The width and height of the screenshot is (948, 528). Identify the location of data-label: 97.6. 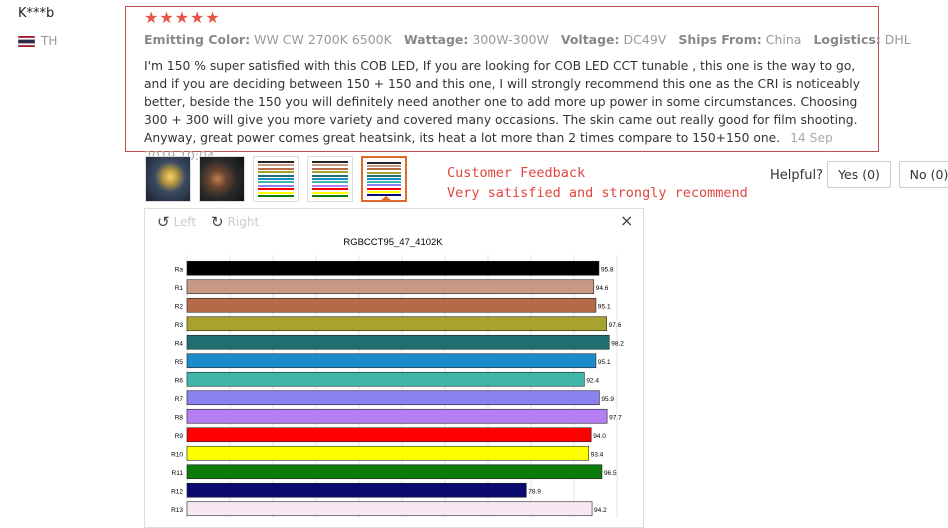
(615, 325).